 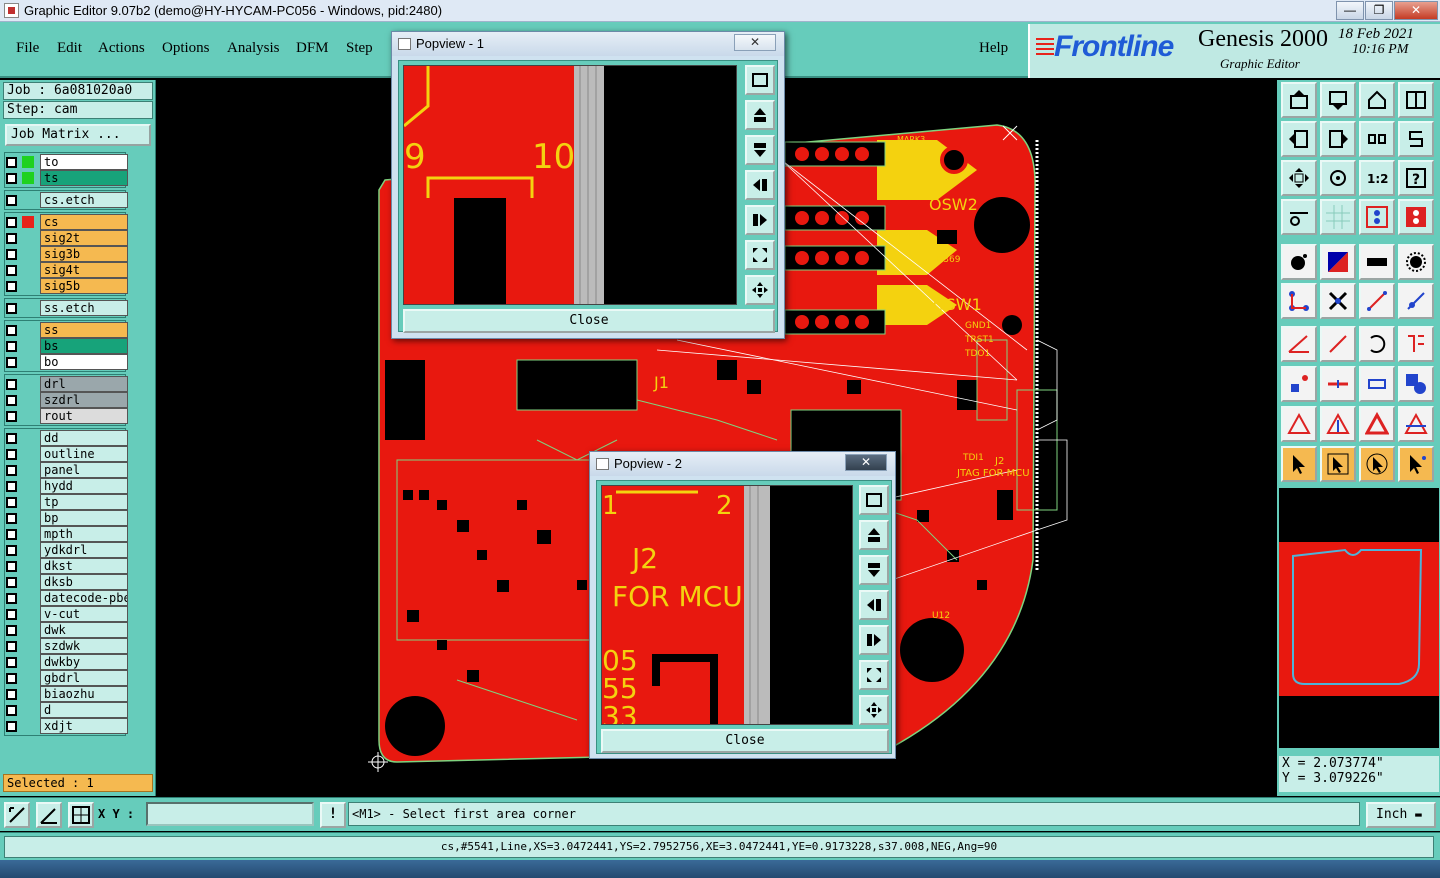 I want to click on parallel-icon, so click(x=1416, y=344).